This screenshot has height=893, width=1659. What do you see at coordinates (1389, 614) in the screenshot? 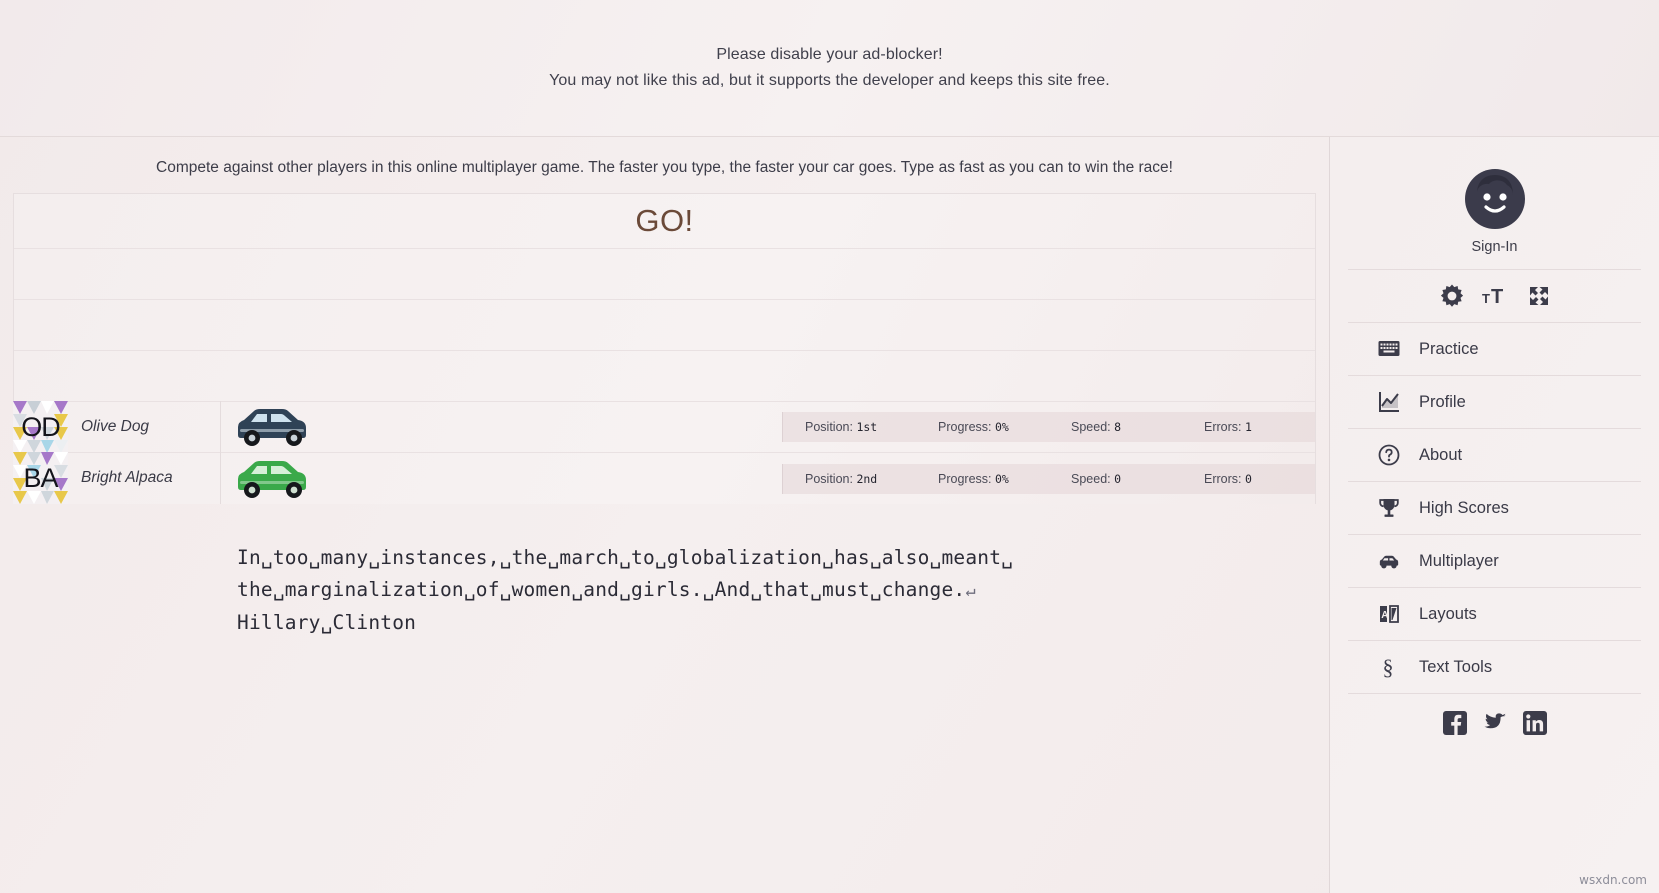
I see `layouts-icon: A` at bounding box center [1389, 614].